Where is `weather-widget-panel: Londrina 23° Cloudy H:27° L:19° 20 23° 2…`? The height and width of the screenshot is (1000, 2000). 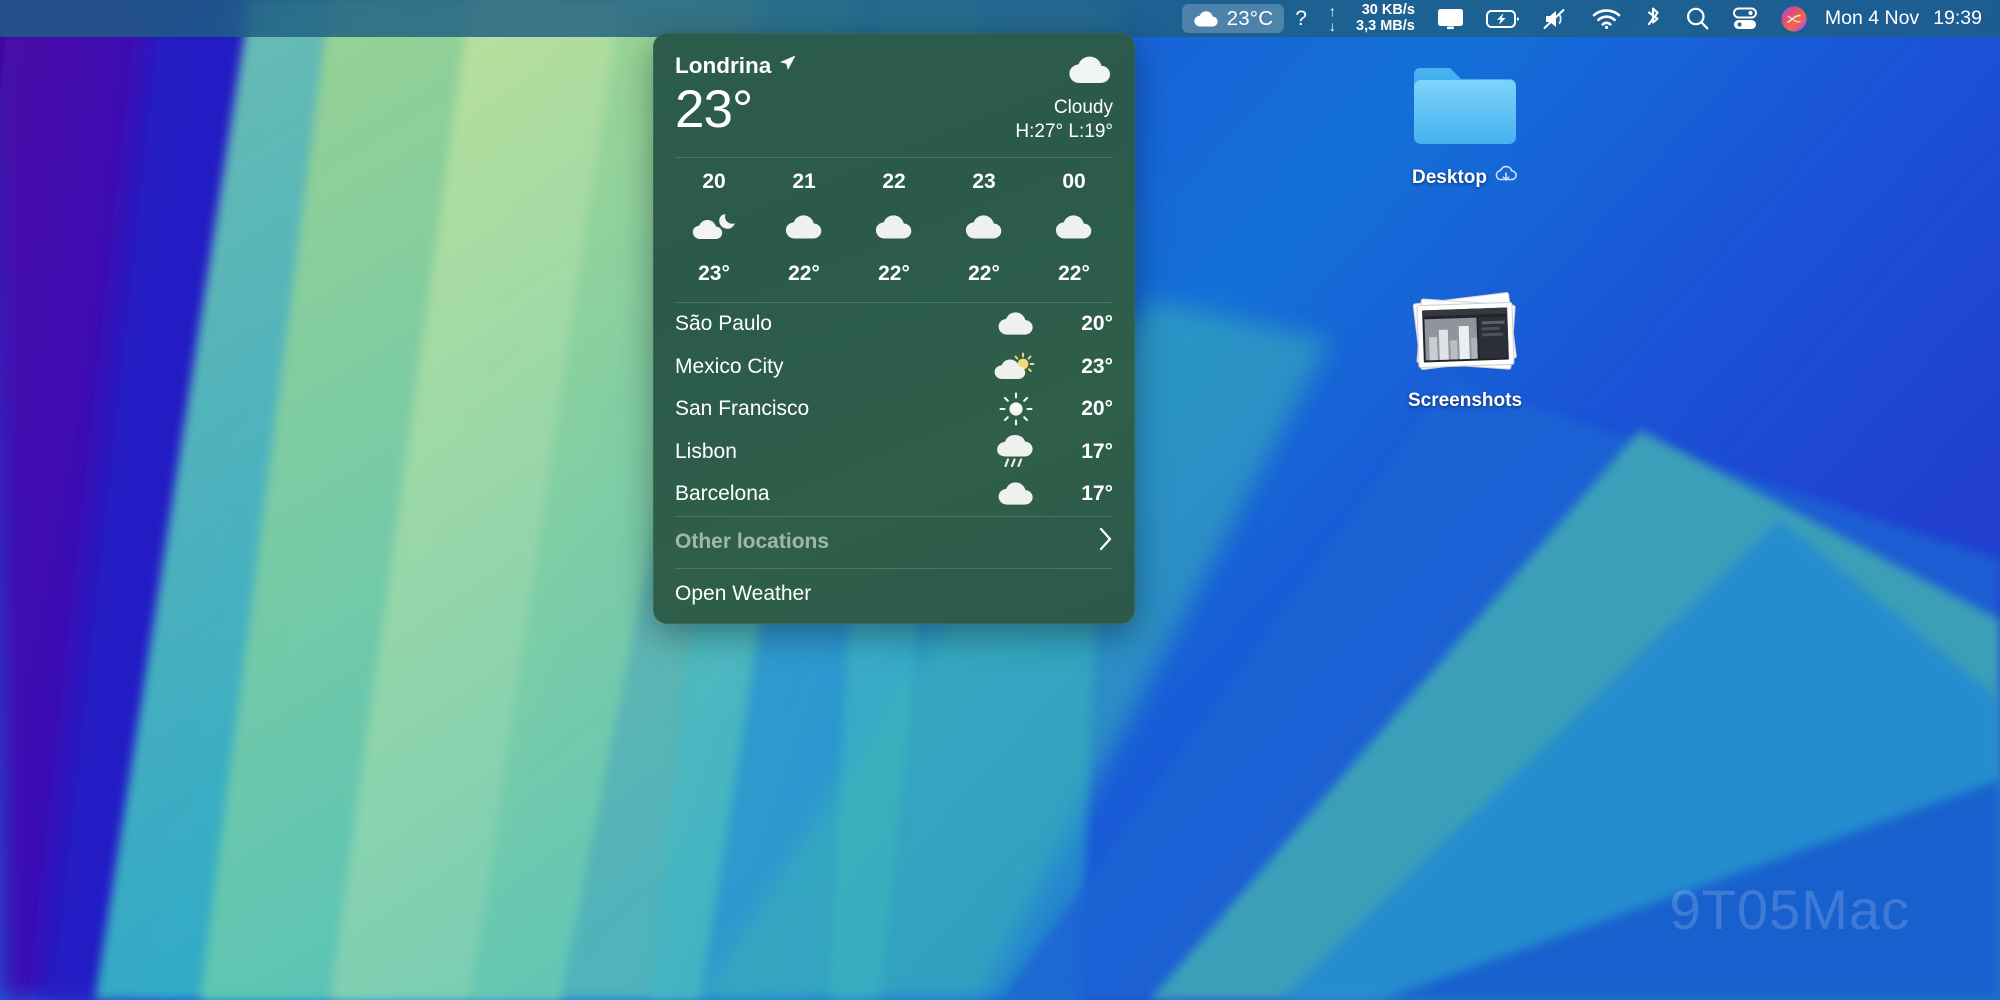
weather-widget-panel: Londrina 23° Cloudy H:27° L:19° 20 23° 2… is located at coordinates (894, 328).